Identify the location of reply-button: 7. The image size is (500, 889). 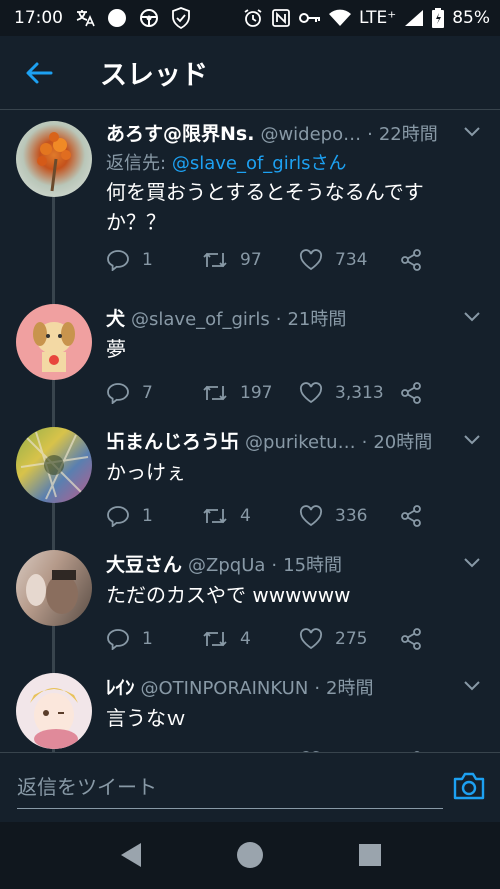
(154, 393).